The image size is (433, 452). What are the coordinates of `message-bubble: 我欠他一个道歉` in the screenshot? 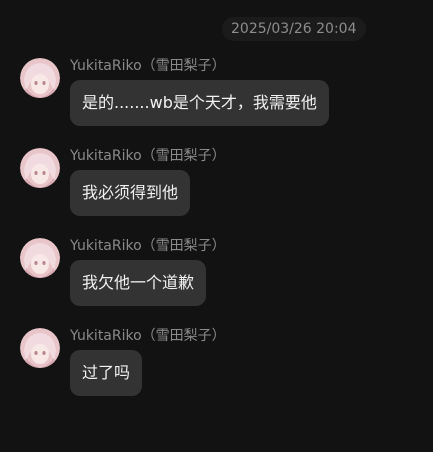 It's located at (138, 283).